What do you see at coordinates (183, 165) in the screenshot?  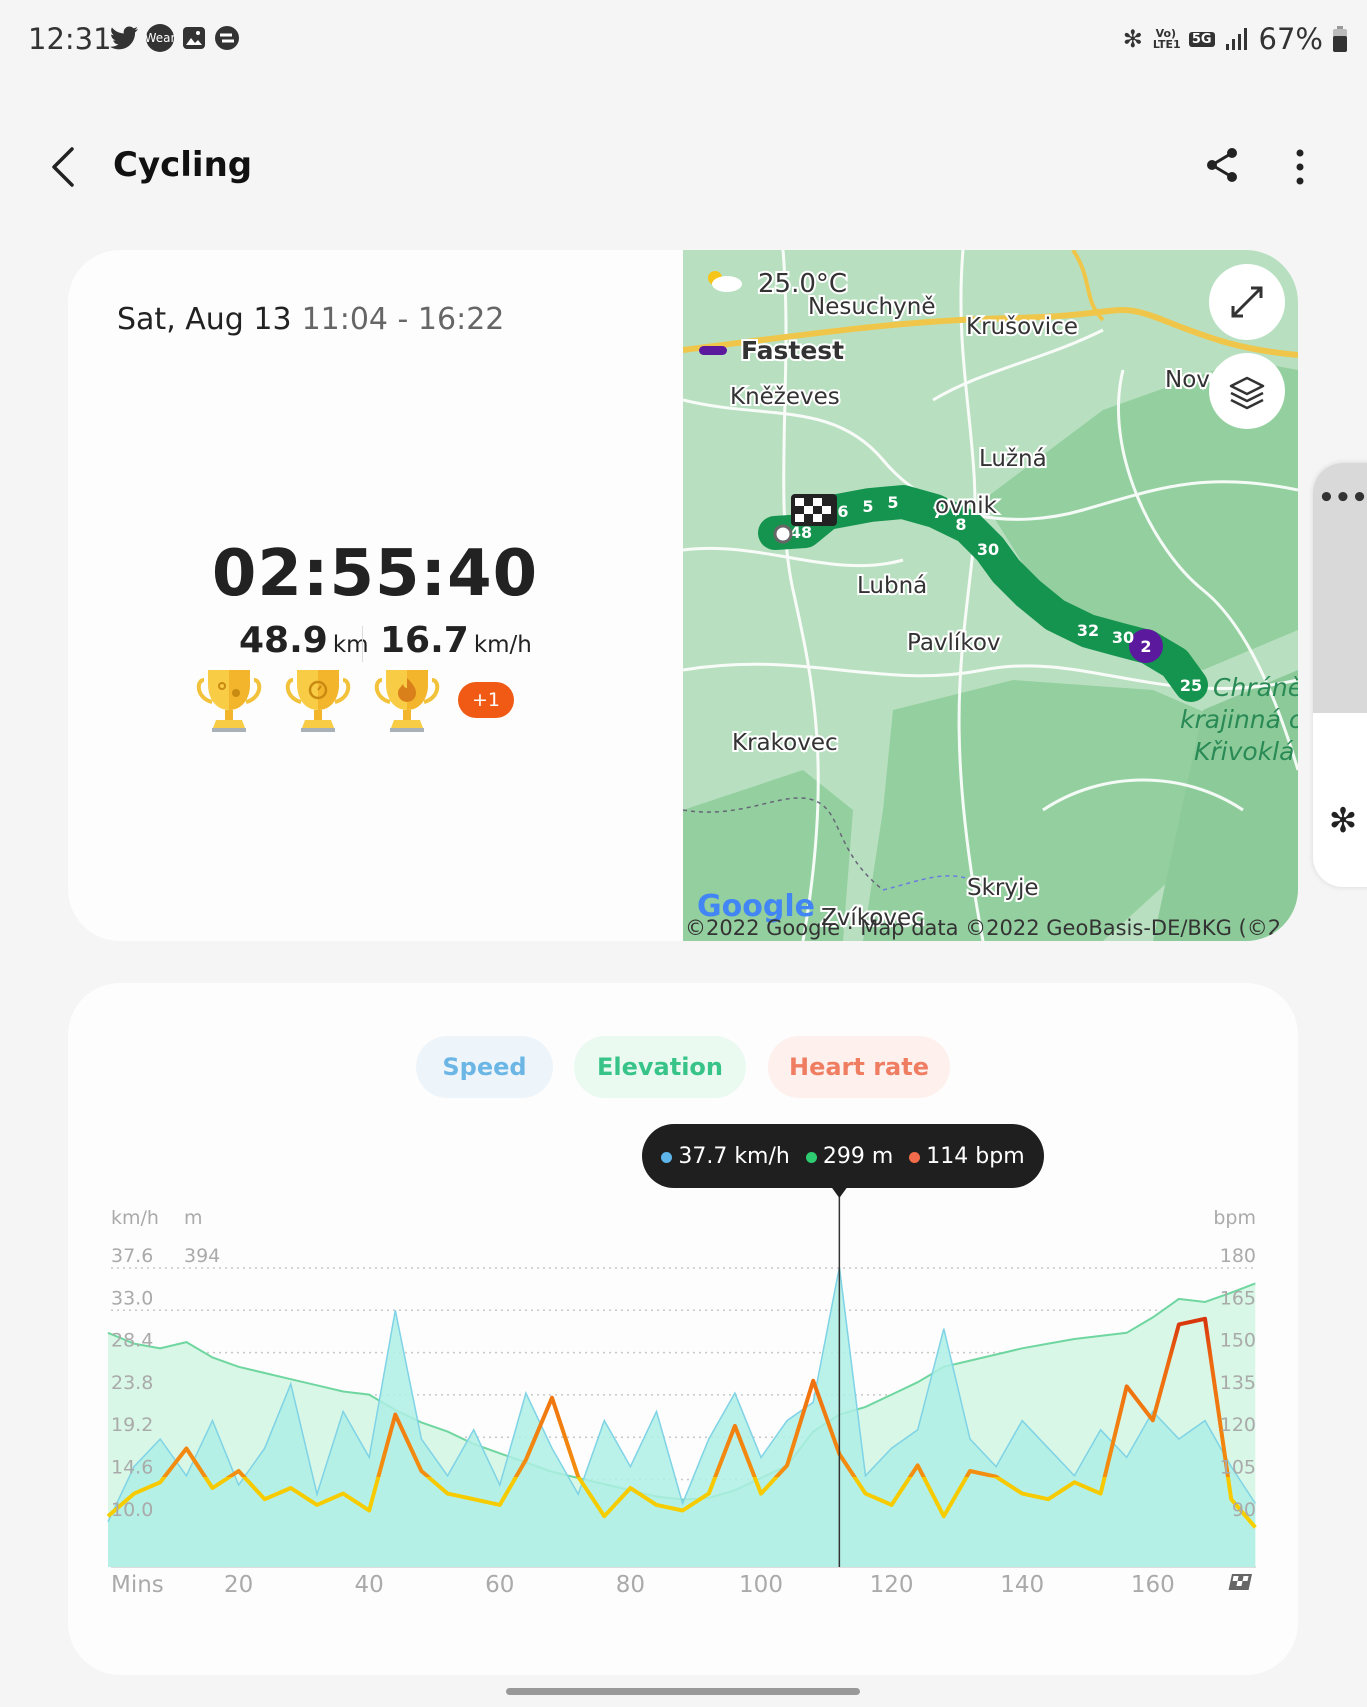 I see `page-title: Cycling` at bounding box center [183, 165].